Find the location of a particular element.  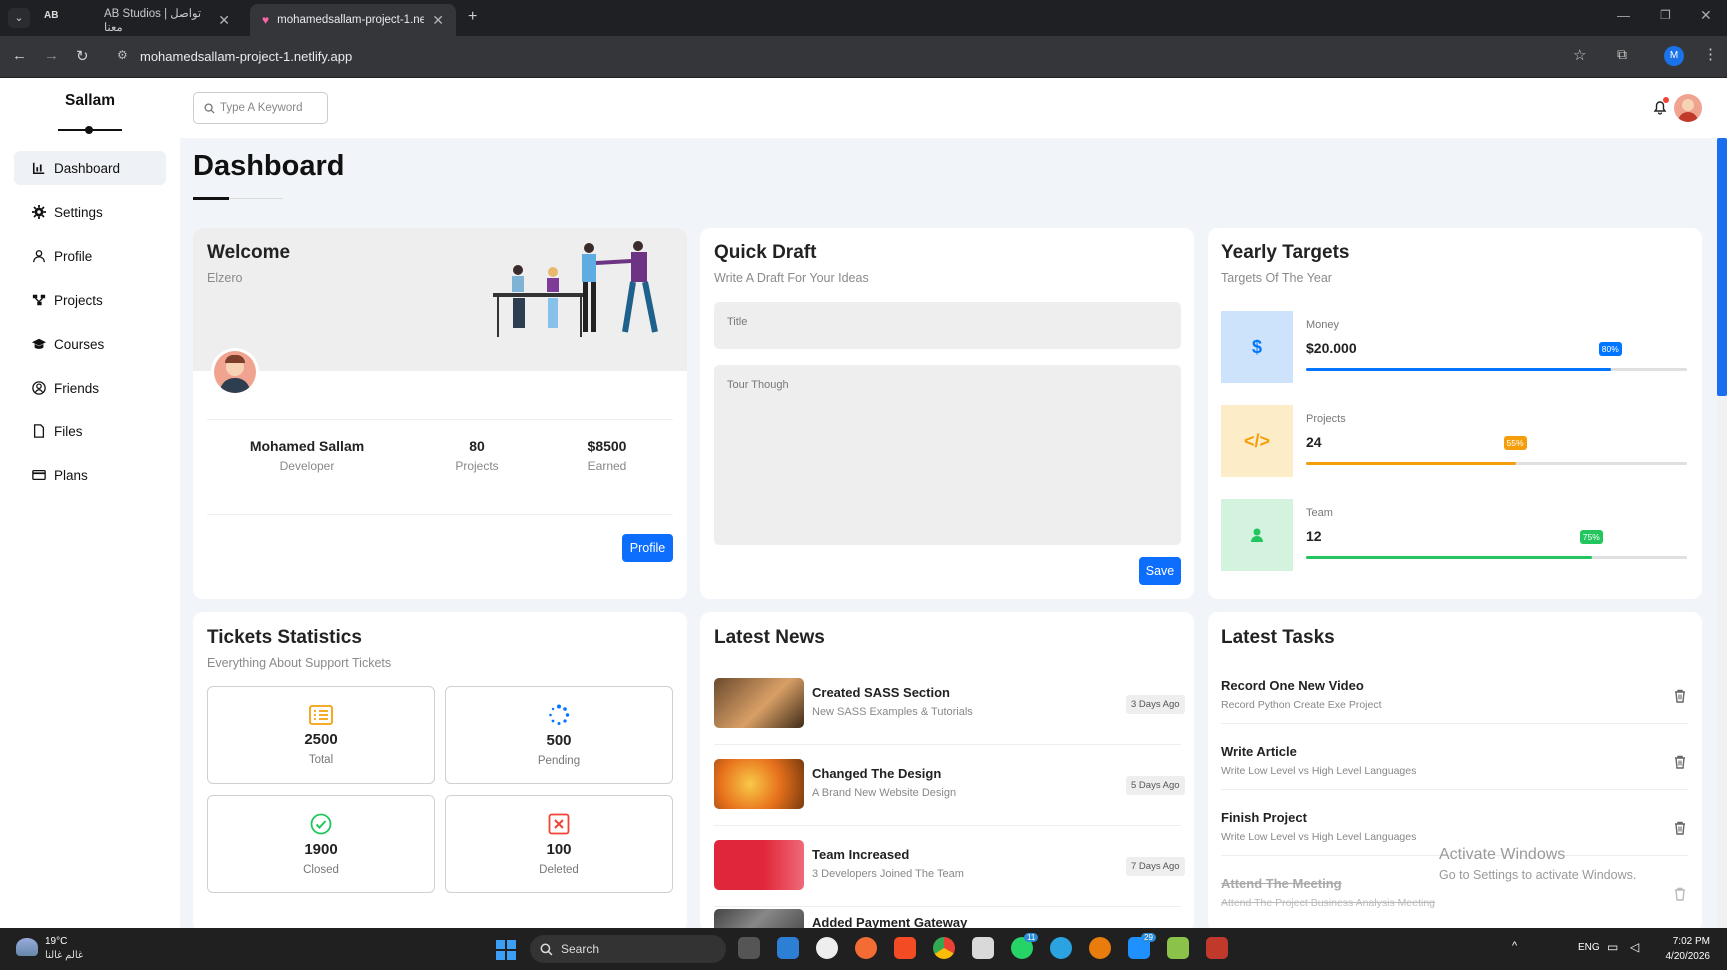

tab-mohamedsallam: ♥ mohamedsallam-project-1.netli ✕ is located at coordinates (353, 20).